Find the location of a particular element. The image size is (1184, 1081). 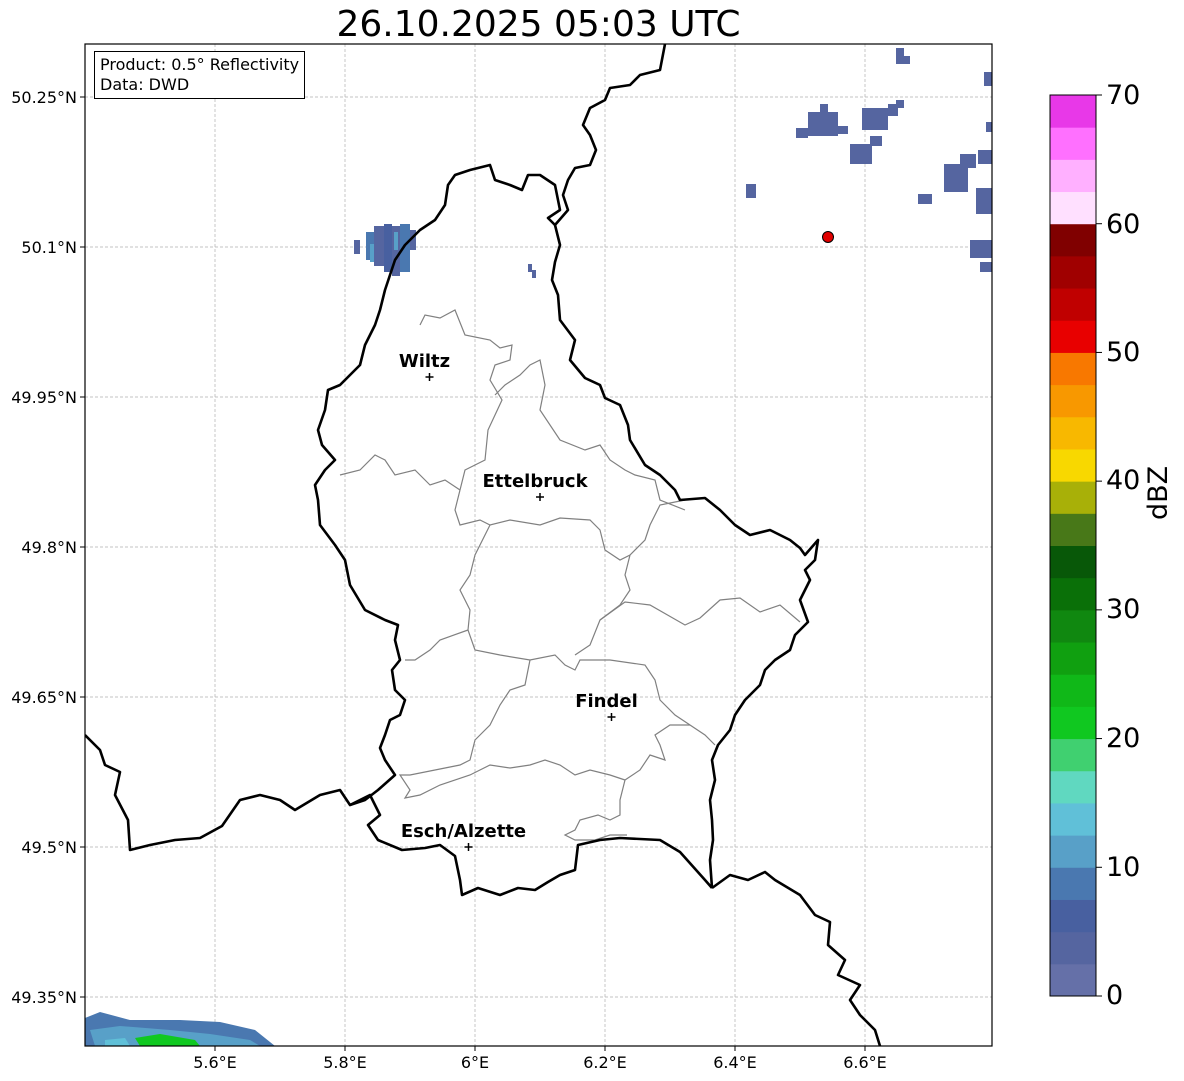

city-label: Wiltz is located at coordinates (424, 361).